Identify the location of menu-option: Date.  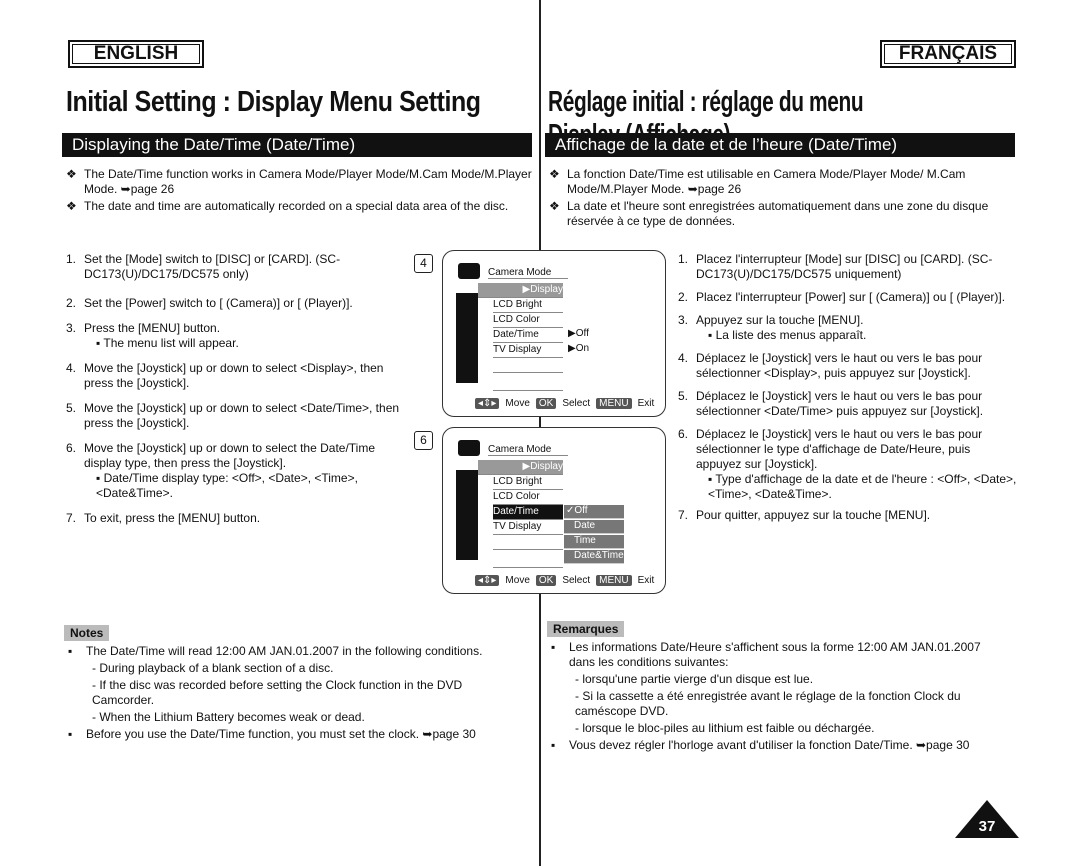
(594, 527).